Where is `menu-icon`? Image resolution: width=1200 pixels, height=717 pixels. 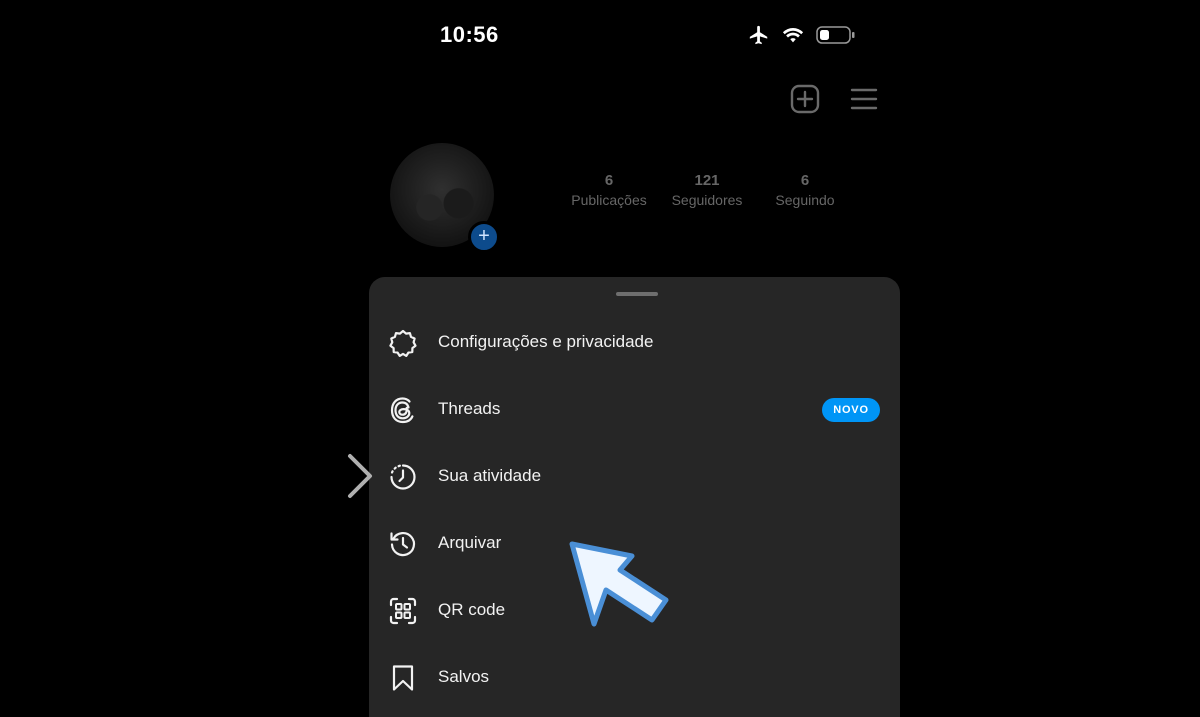 menu-icon is located at coordinates (864, 99).